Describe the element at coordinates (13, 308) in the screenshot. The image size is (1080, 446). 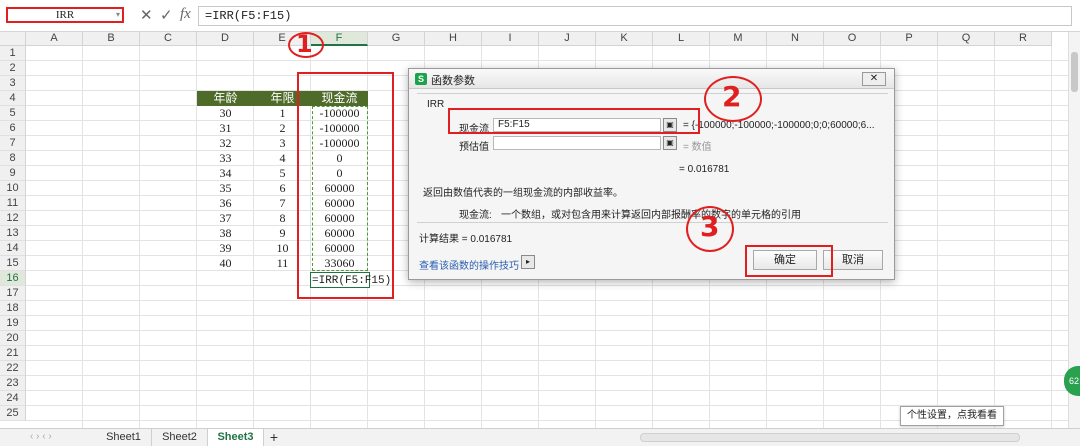
I see `row-header-18: 18` at that location.